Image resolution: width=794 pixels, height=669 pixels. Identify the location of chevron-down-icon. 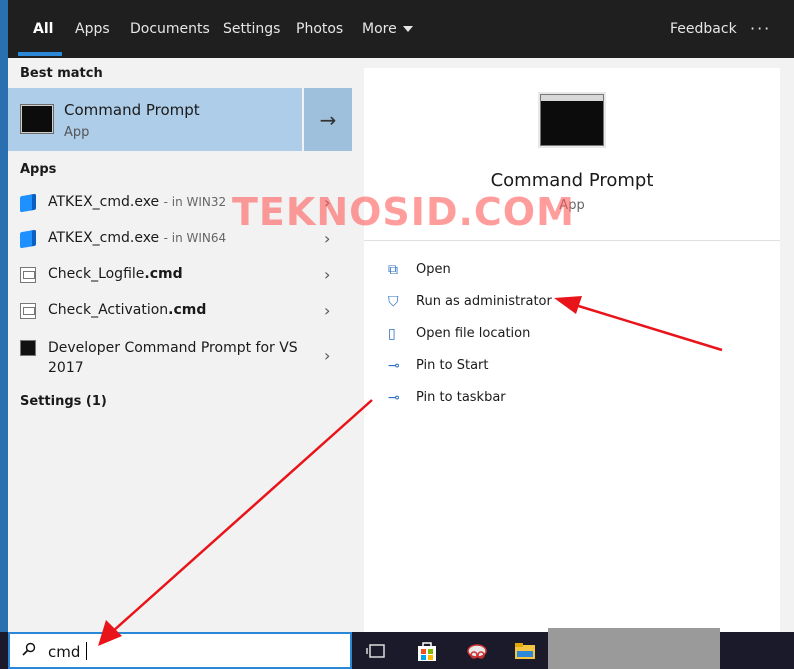
(407, 29).